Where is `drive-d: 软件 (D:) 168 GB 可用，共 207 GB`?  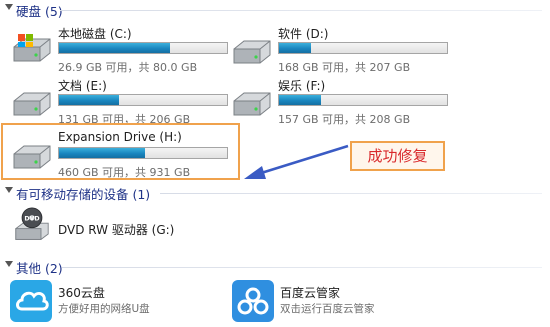 drive-d: 软件 (D:) 168 GB 可用，共 207 GB is located at coordinates (345, 53).